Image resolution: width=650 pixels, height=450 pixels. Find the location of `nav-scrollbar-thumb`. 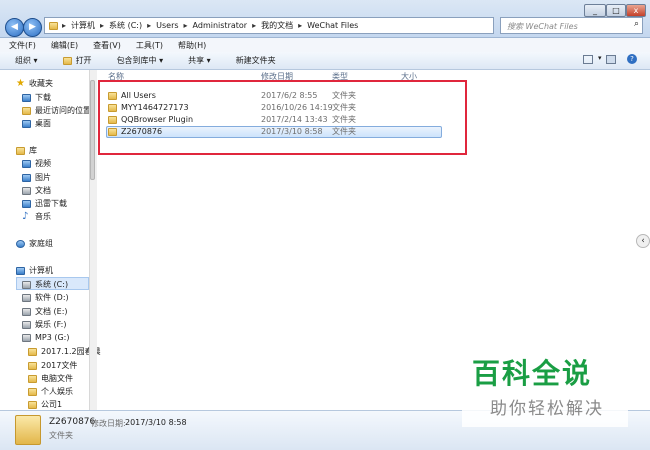

nav-scrollbar-thumb is located at coordinates (92, 130).